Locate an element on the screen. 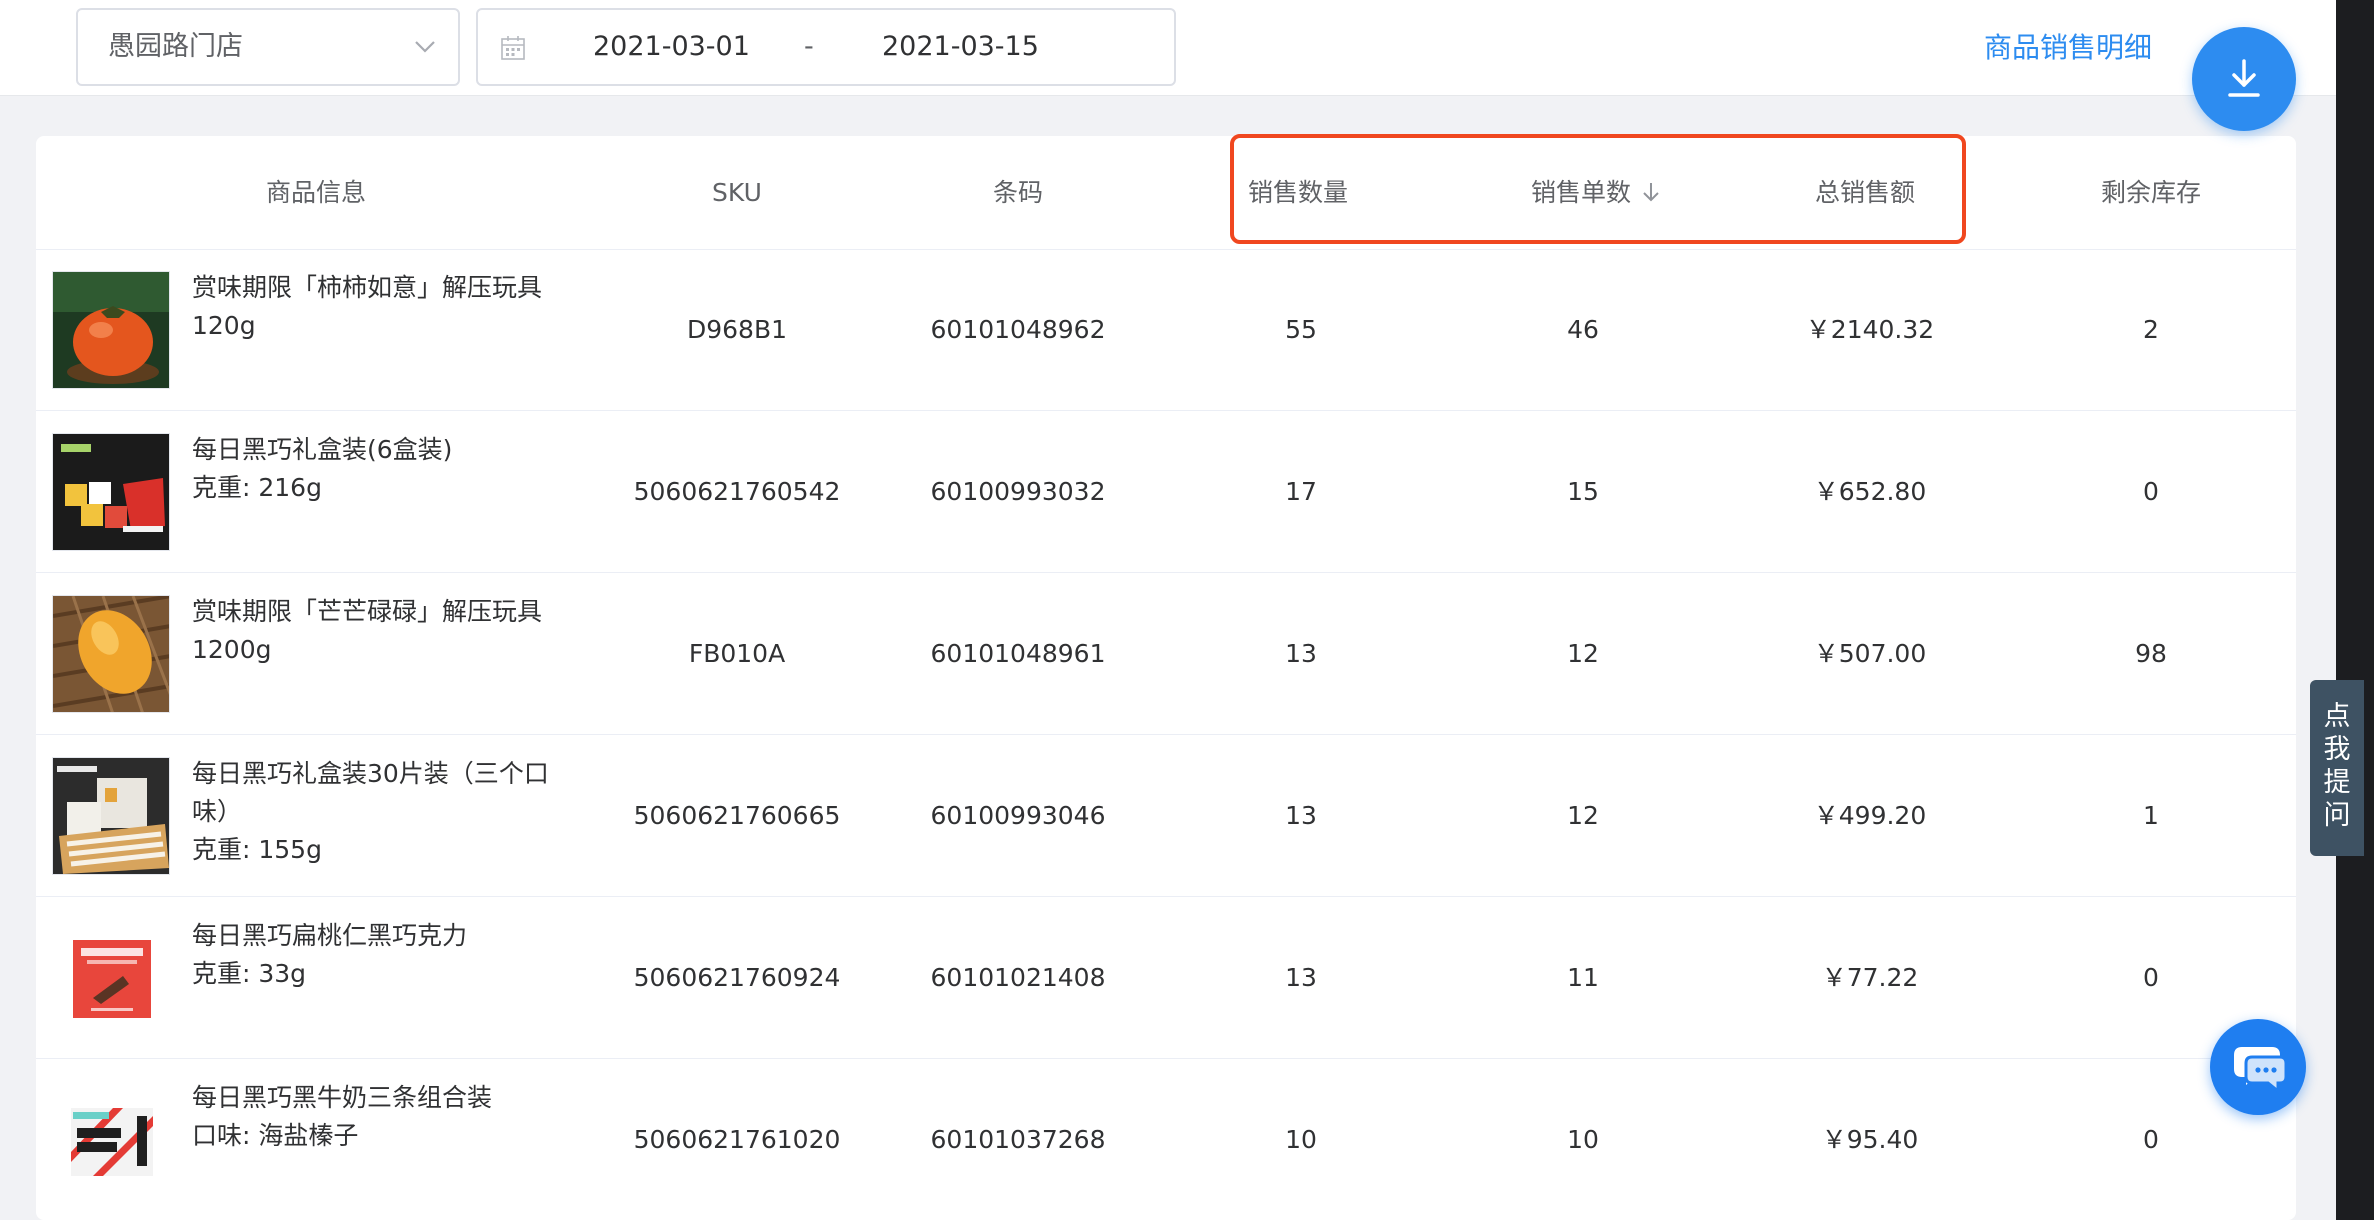 Image resolution: width=2374 pixels, height=1220 pixels. download-button is located at coordinates (2244, 79).